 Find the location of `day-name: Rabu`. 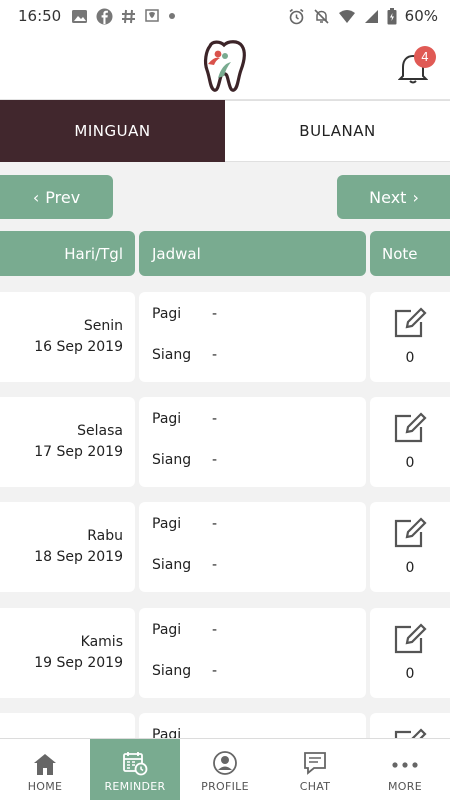

day-name: Rabu is located at coordinates (105, 536).